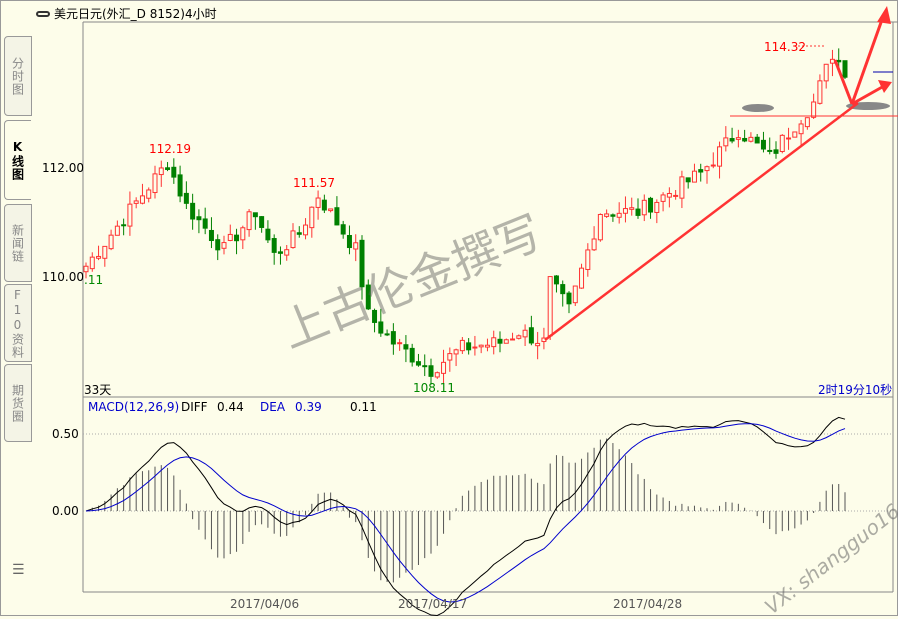 This screenshot has width=898, height=619. Describe the element at coordinates (433, 604) in the screenshot. I see `x-tick: 2017/04/17` at that location.